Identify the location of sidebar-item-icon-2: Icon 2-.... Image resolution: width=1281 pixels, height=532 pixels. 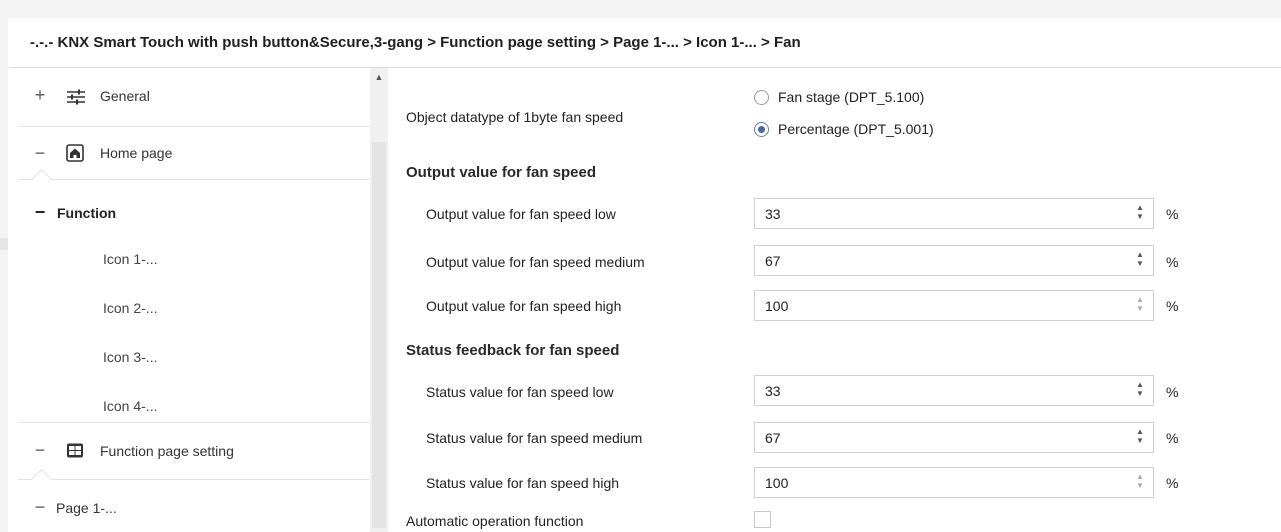
(194, 308).